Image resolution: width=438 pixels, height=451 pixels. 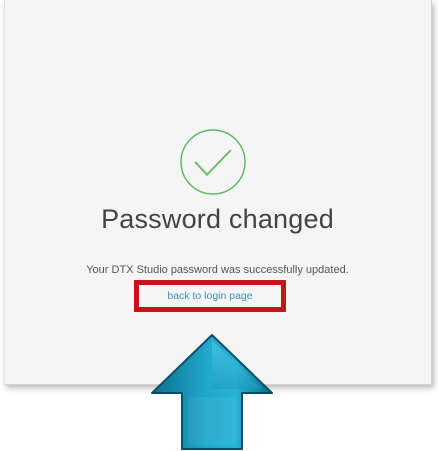 I want to click on highlight-box, so click(x=210, y=296).